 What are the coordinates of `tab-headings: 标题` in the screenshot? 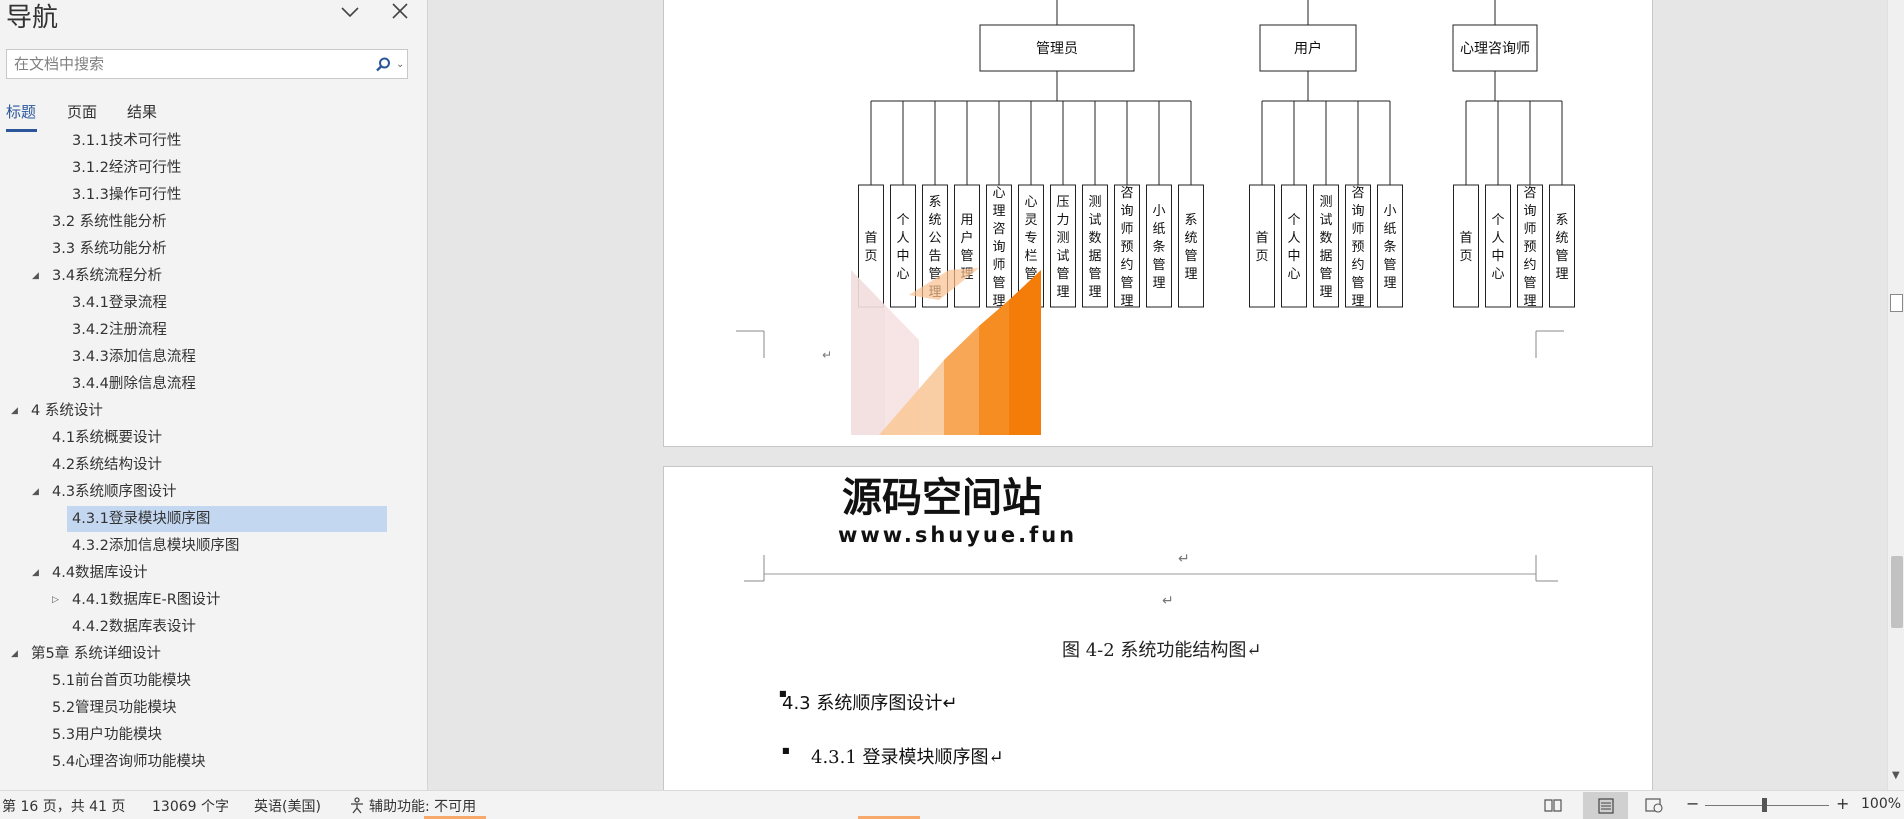 It's located at (21, 111).